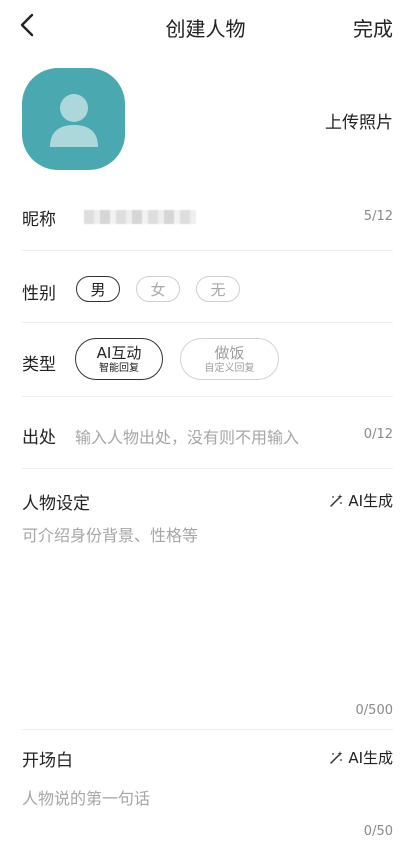 This screenshot has width=411, height=864. Describe the element at coordinates (140, 217) in the screenshot. I see `nickname-input` at that location.